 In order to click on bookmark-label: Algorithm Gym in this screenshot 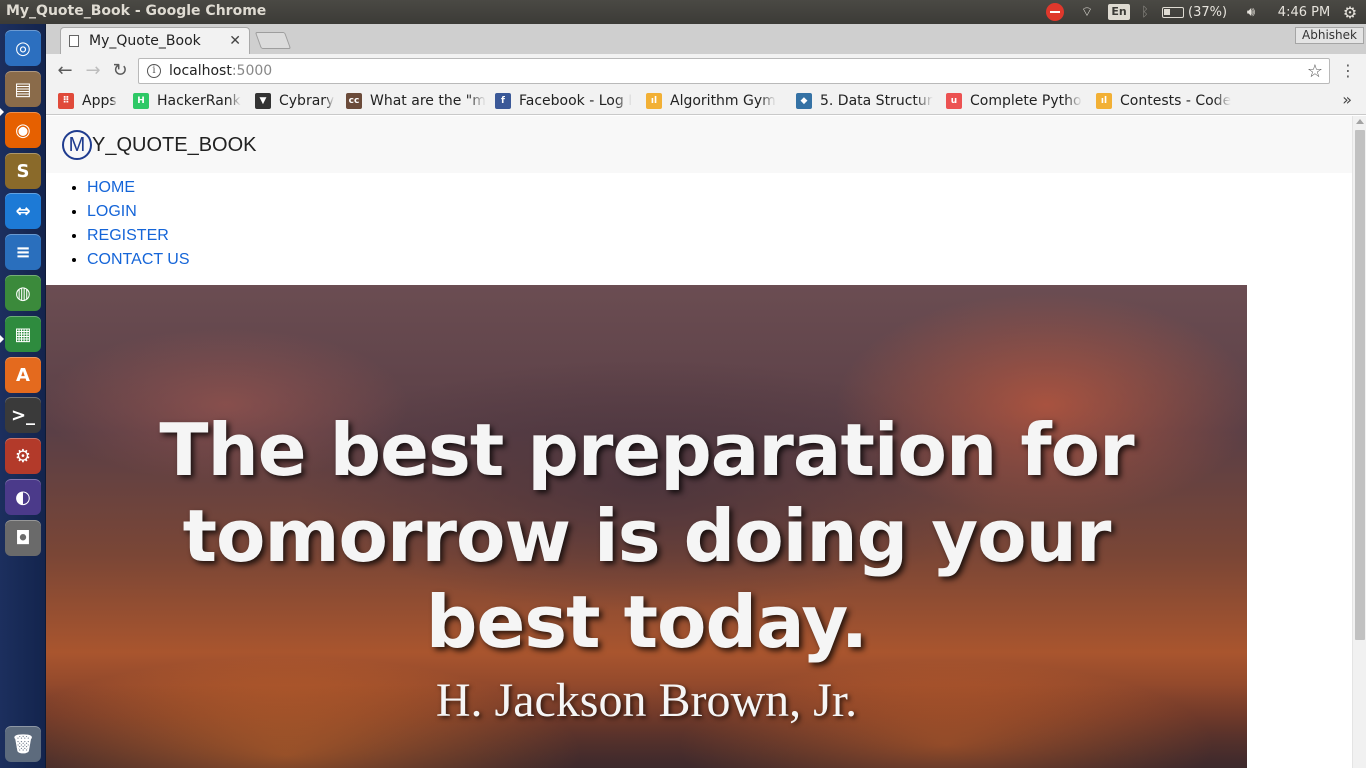, I will do `click(723, 101)`.